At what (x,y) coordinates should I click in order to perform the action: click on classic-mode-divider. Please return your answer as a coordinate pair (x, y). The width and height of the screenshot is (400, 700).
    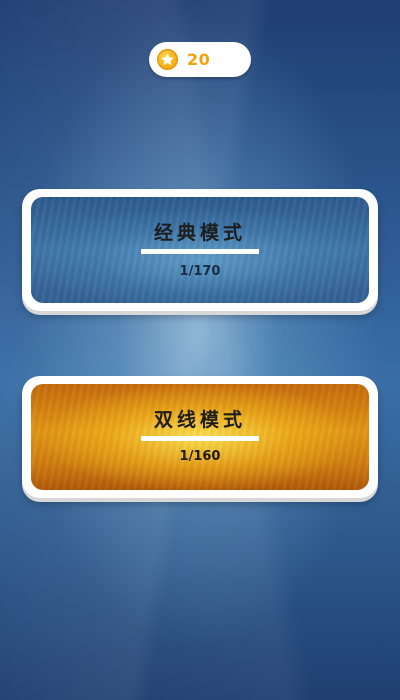
    Looking at the image, I should click on (200, 251).